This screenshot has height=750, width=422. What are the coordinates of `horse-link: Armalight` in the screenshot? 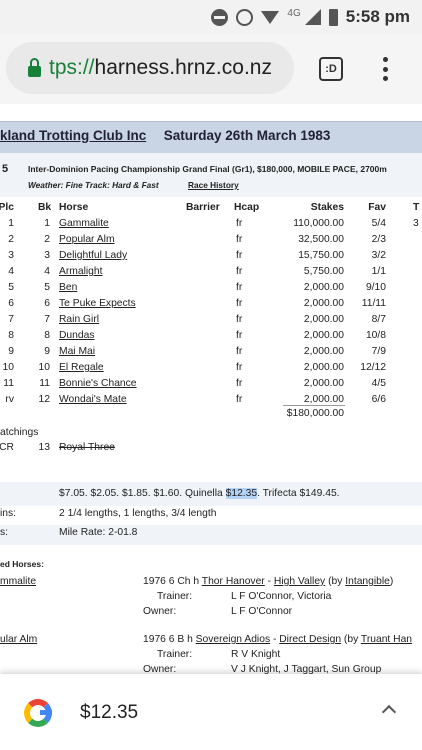 It's located at (81, 271).